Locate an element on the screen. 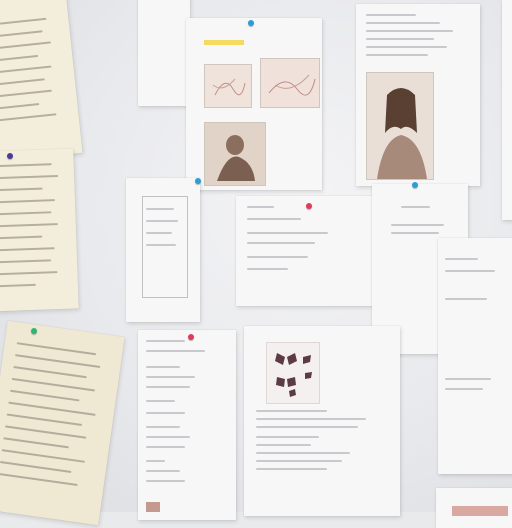 The image size is (512, 528). paper-form is located at coordinates (163, 250).